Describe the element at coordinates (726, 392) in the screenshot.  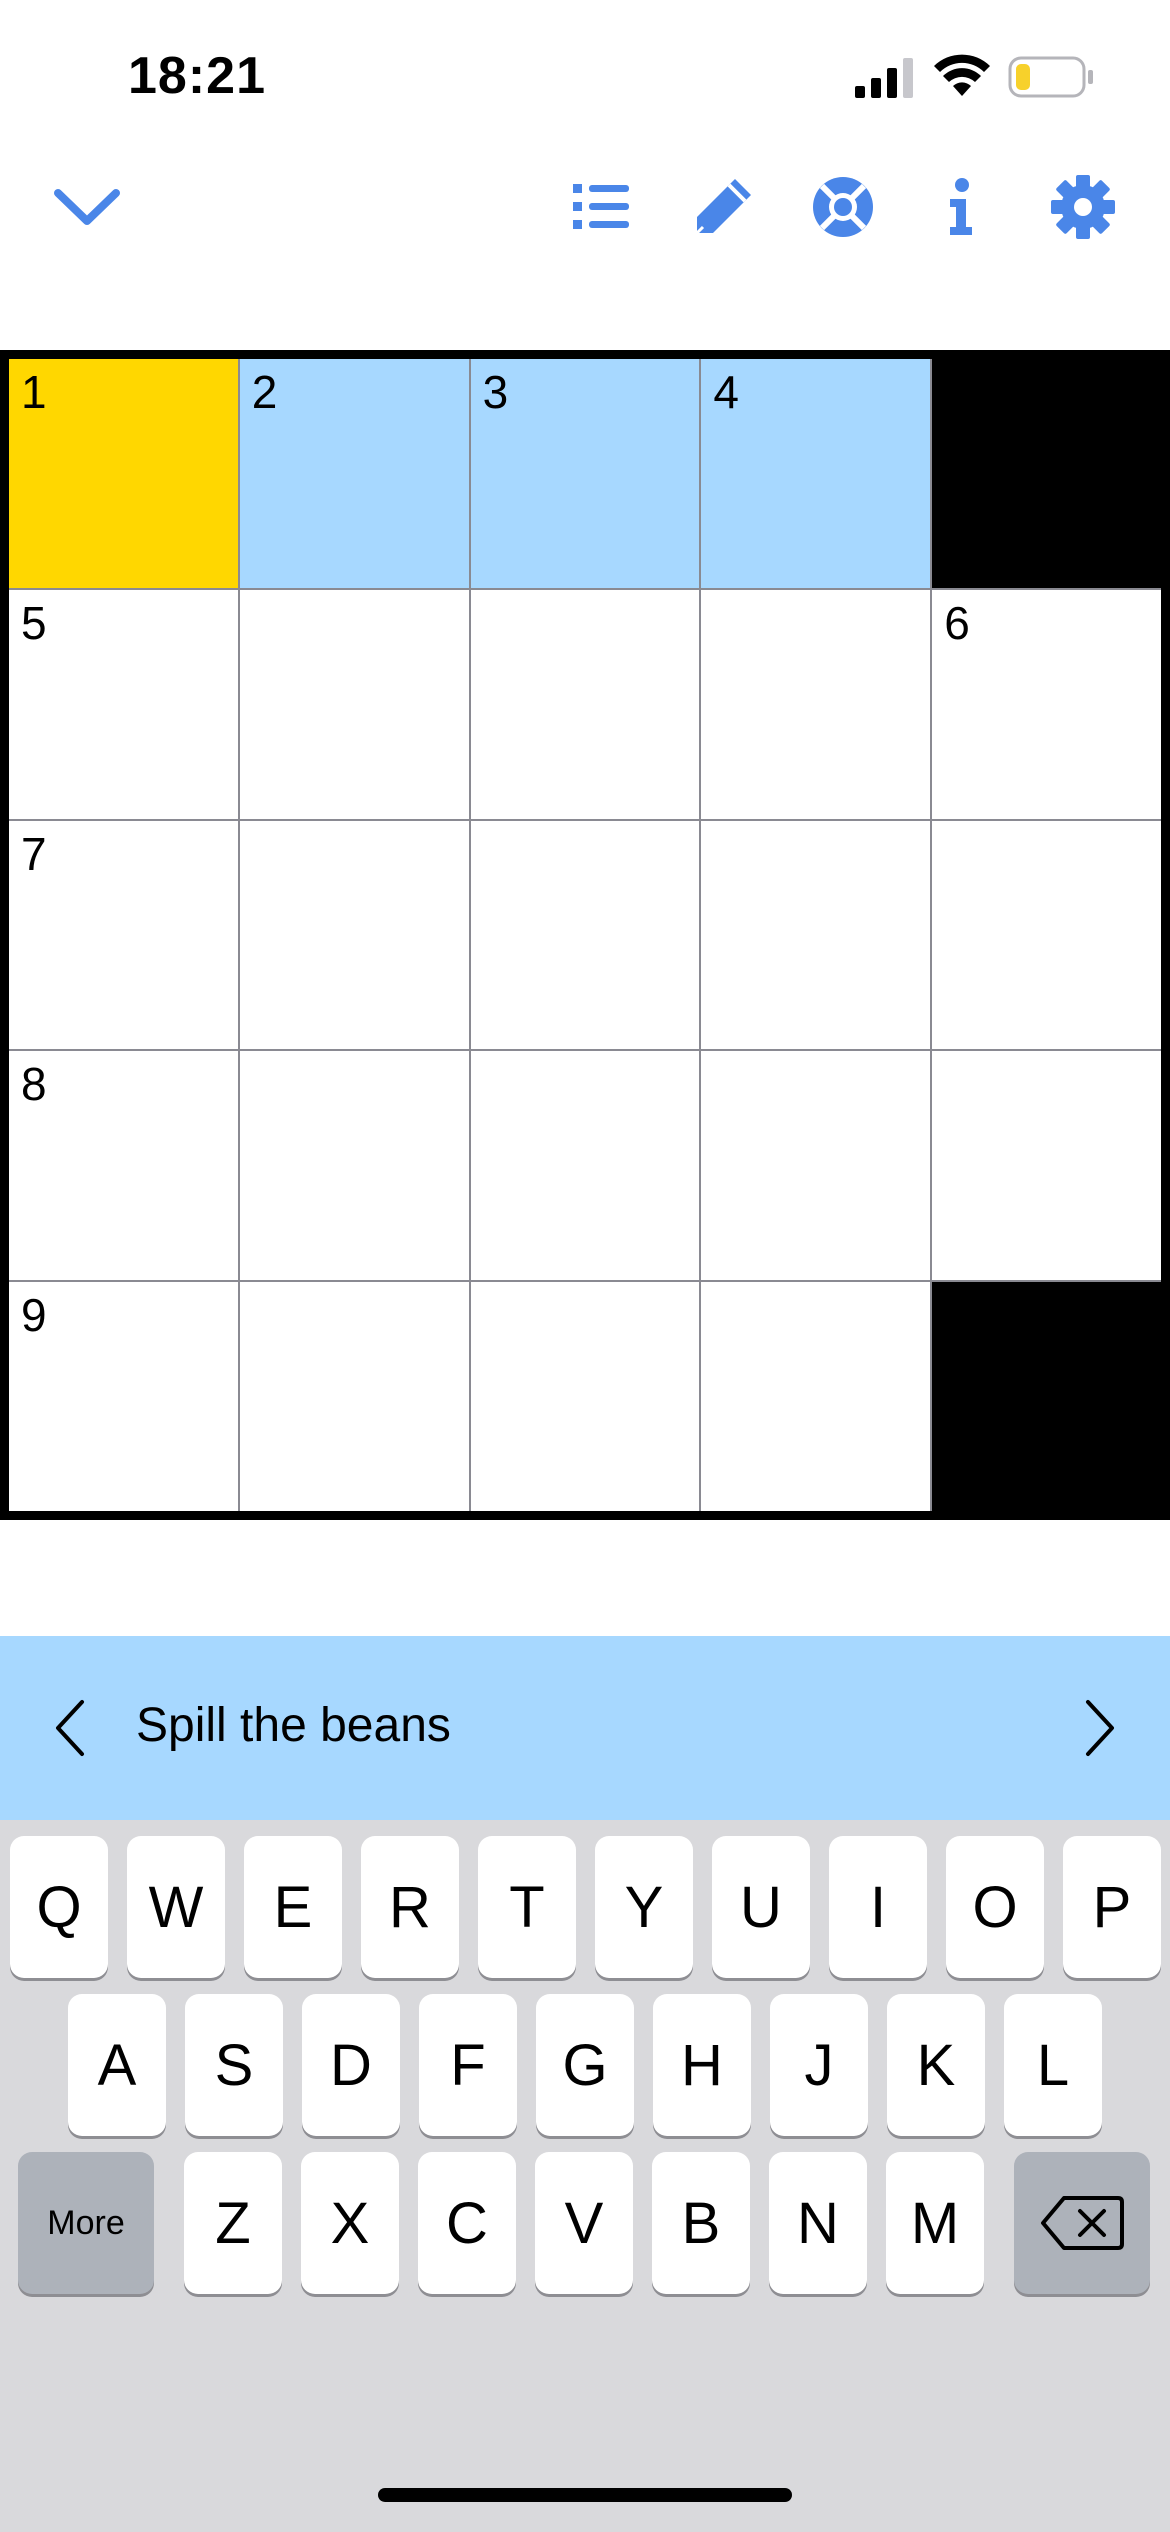
I see `cell-number: 4` at that location.